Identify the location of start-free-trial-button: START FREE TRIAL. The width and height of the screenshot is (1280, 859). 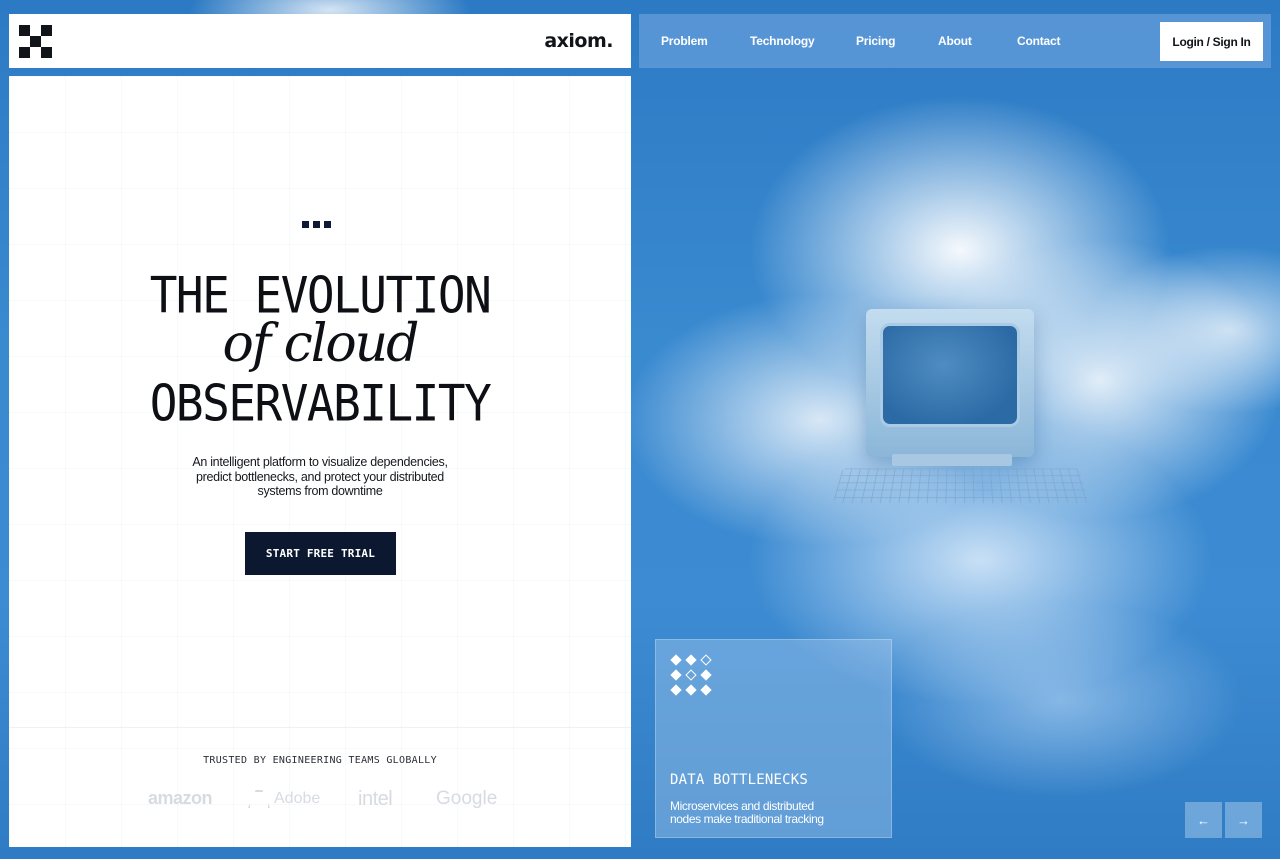
(320, 553).